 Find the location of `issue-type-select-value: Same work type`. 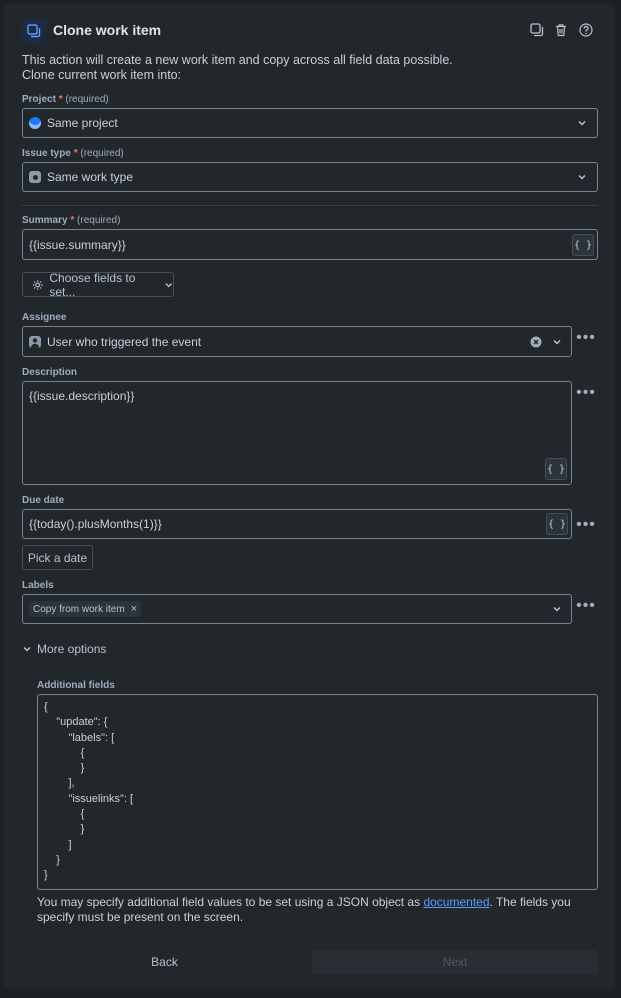

issue-type-select-value: Same work type is located at coordinates (90, 177).